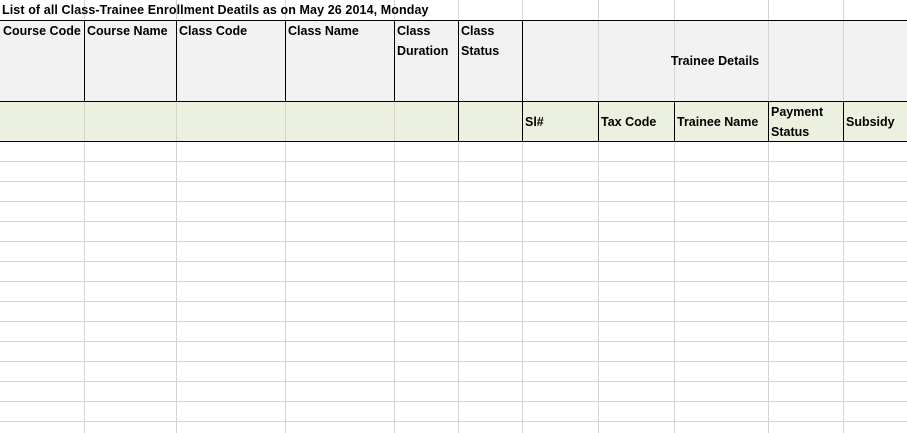  Describe the element at coordinates (715, 61) in the screenshot. I see `header-trainee-details: Trainee Details` at that location.